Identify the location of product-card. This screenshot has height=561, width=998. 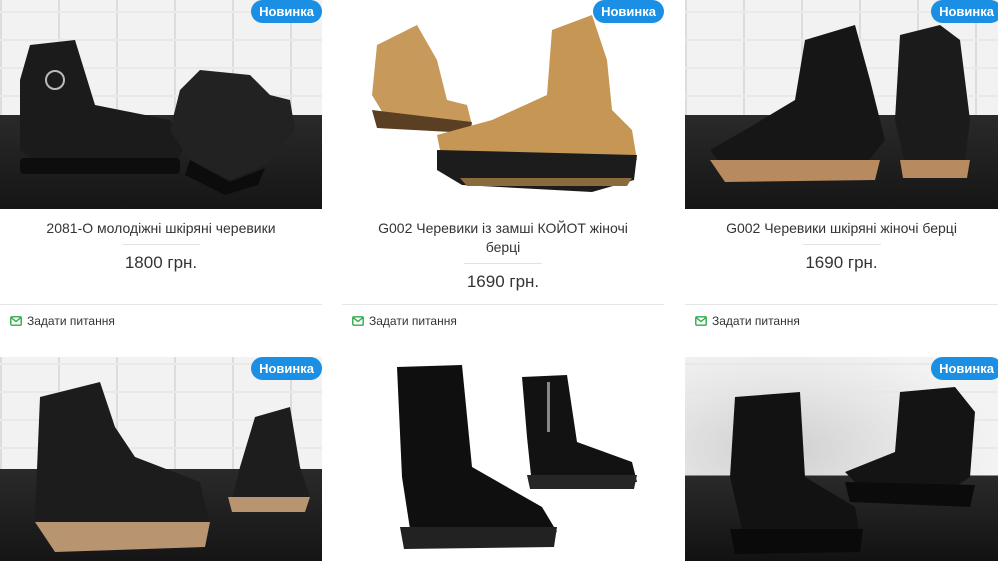
(503, 459).